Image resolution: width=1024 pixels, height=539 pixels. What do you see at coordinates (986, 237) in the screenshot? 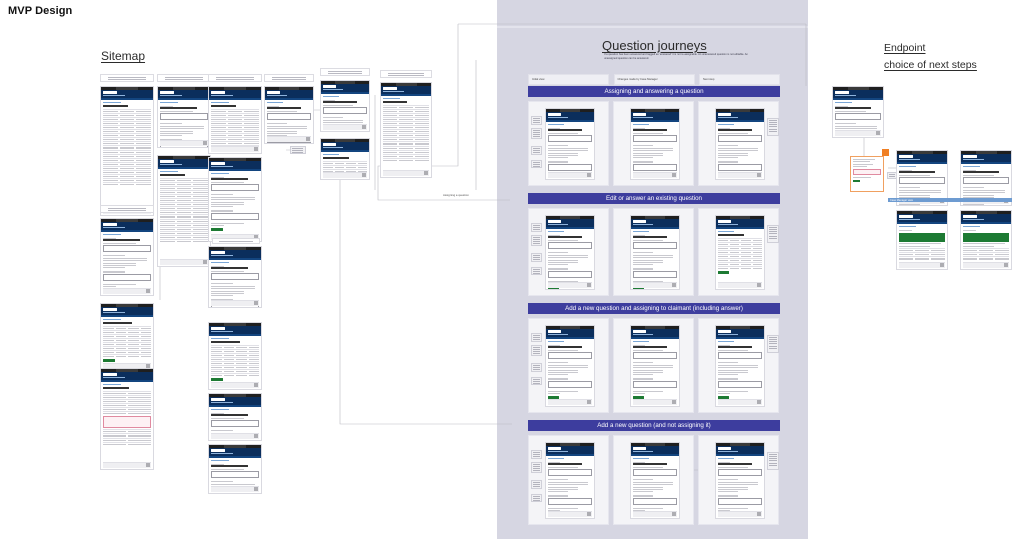
I see `confirmation-banner` at bounding box center [986, 237].